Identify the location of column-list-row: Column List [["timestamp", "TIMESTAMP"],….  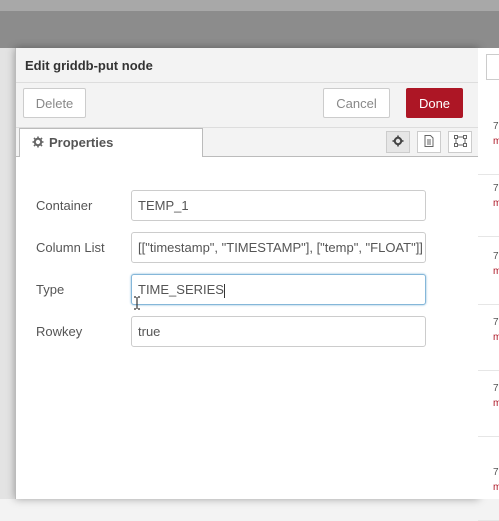
(247, 248).